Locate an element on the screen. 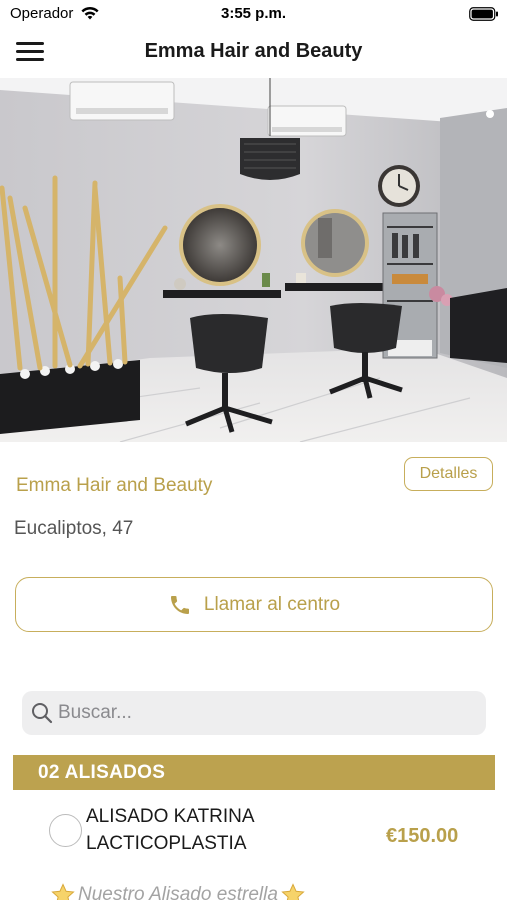 The width and height of the screenshot is (507, 900). service-note-text: Nuestro Alisado estrella is located at coordinates (178, 892).